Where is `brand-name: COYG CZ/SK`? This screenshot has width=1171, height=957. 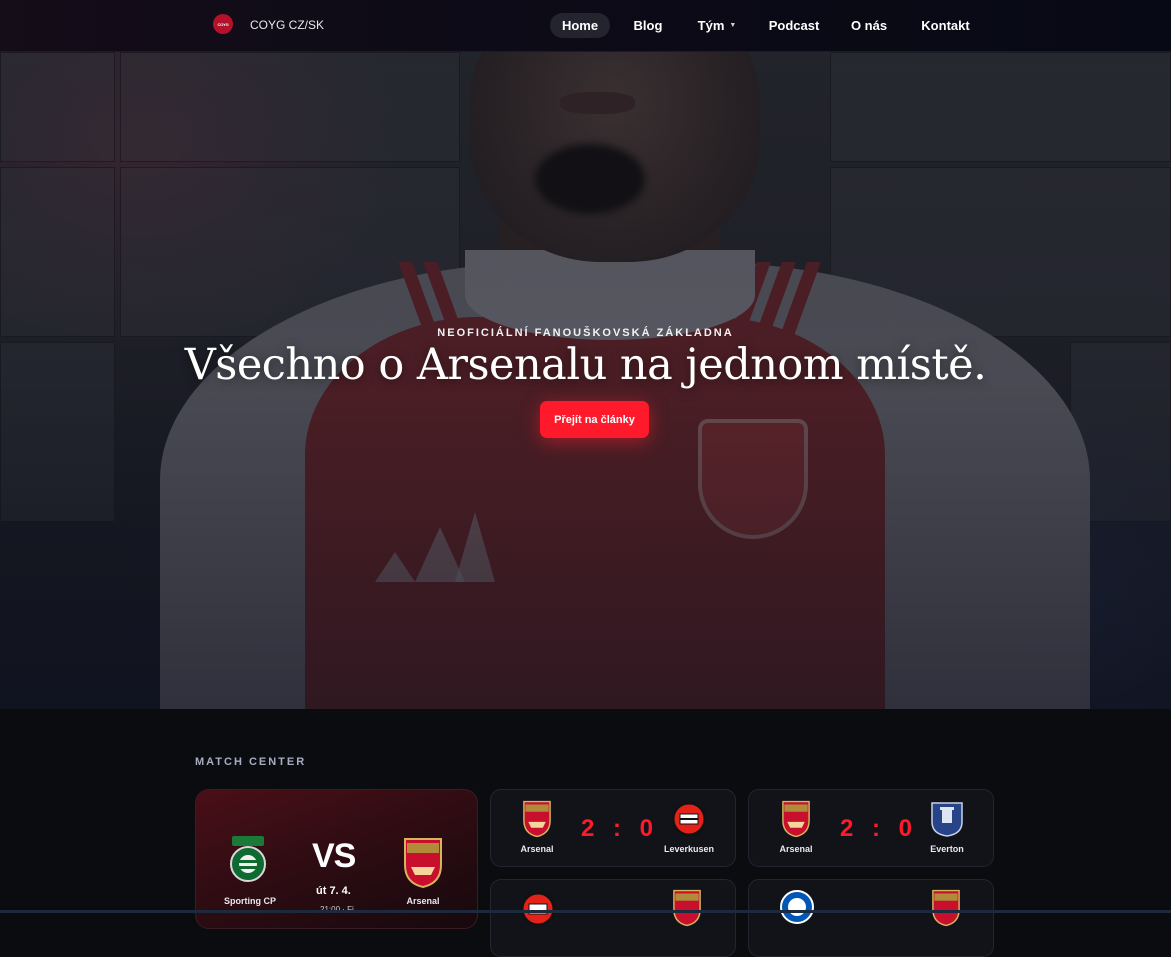 brand-name: COYG CZ/SK is located at coordinates (287, 25).